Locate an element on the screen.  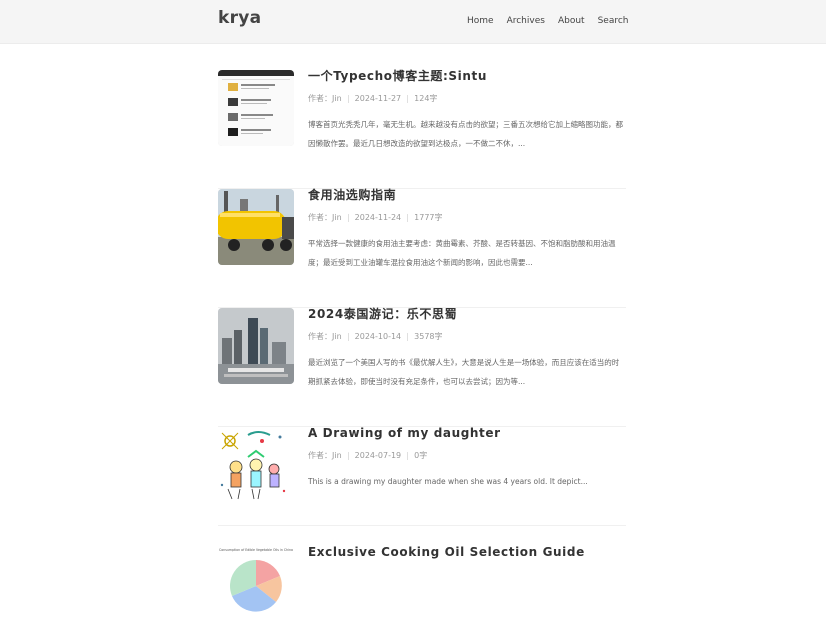
city-skyline-image is located at coordinates (256, 346).